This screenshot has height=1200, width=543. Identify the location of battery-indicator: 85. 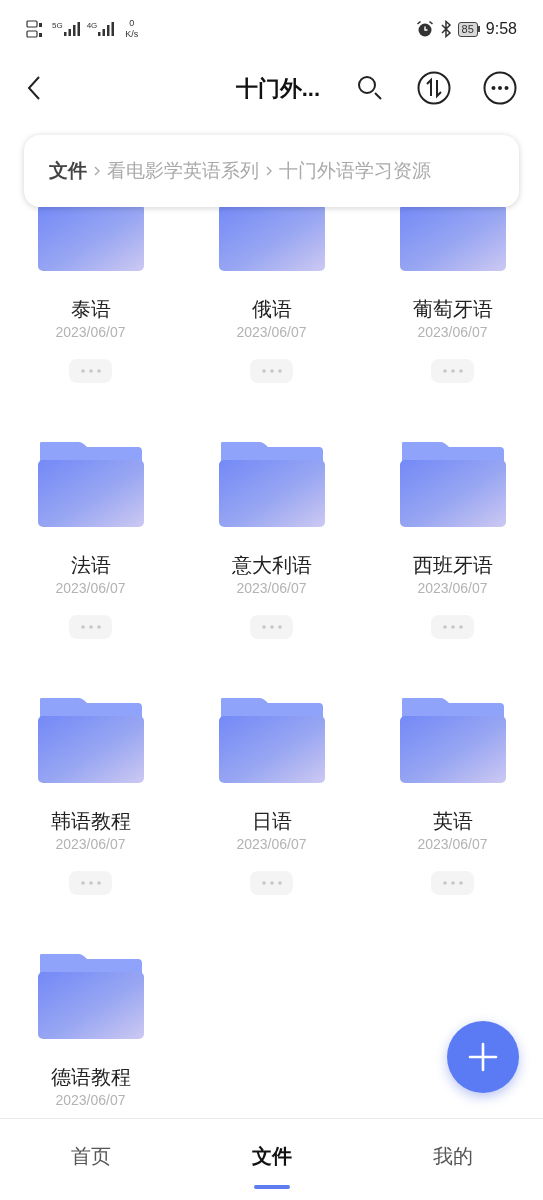
(467, 29).